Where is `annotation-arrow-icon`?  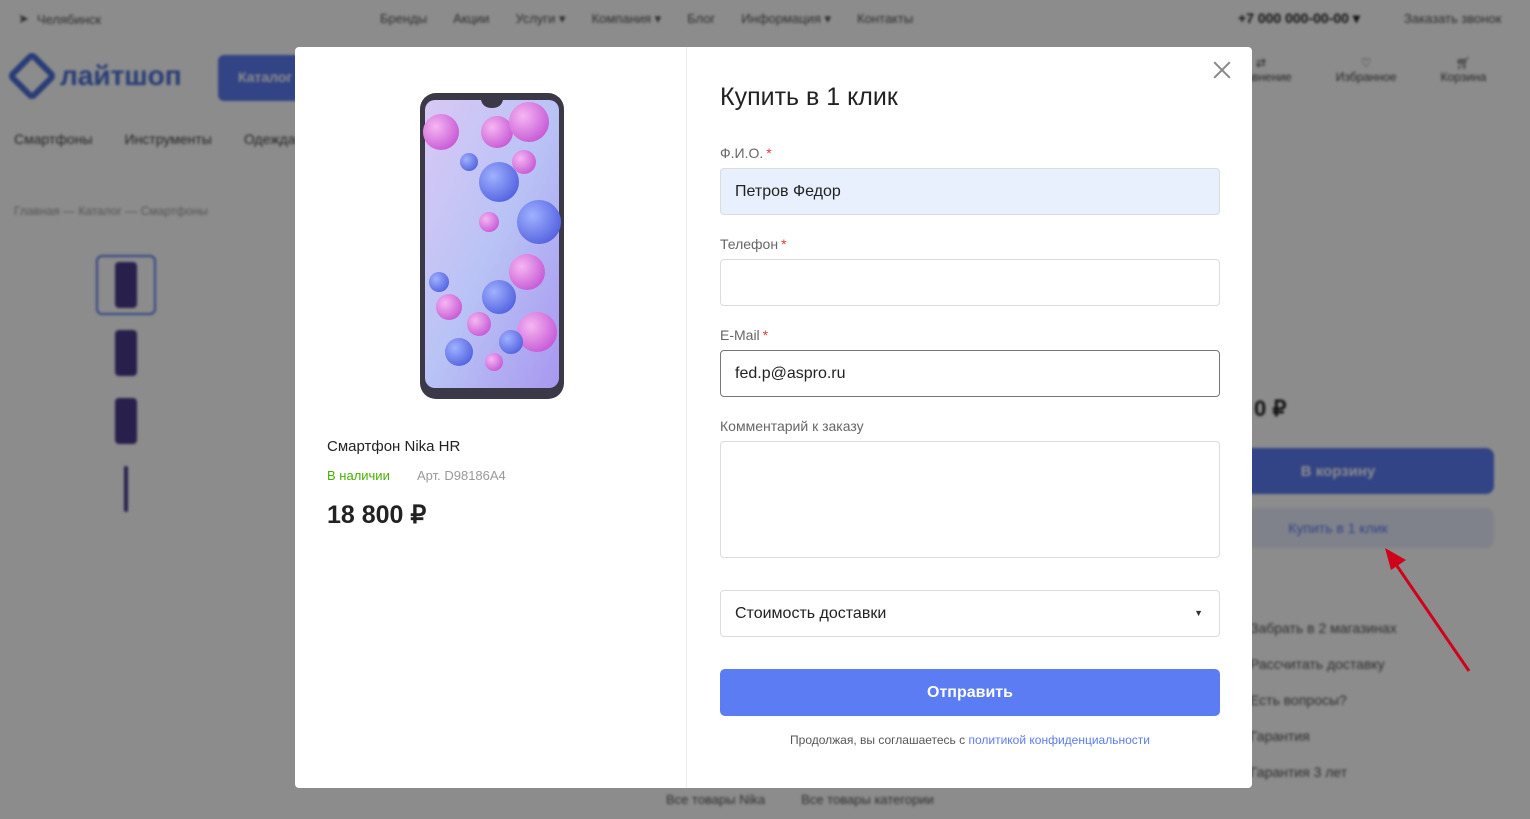 annotation-arrow-icon is located at coordinates (1428, 610).